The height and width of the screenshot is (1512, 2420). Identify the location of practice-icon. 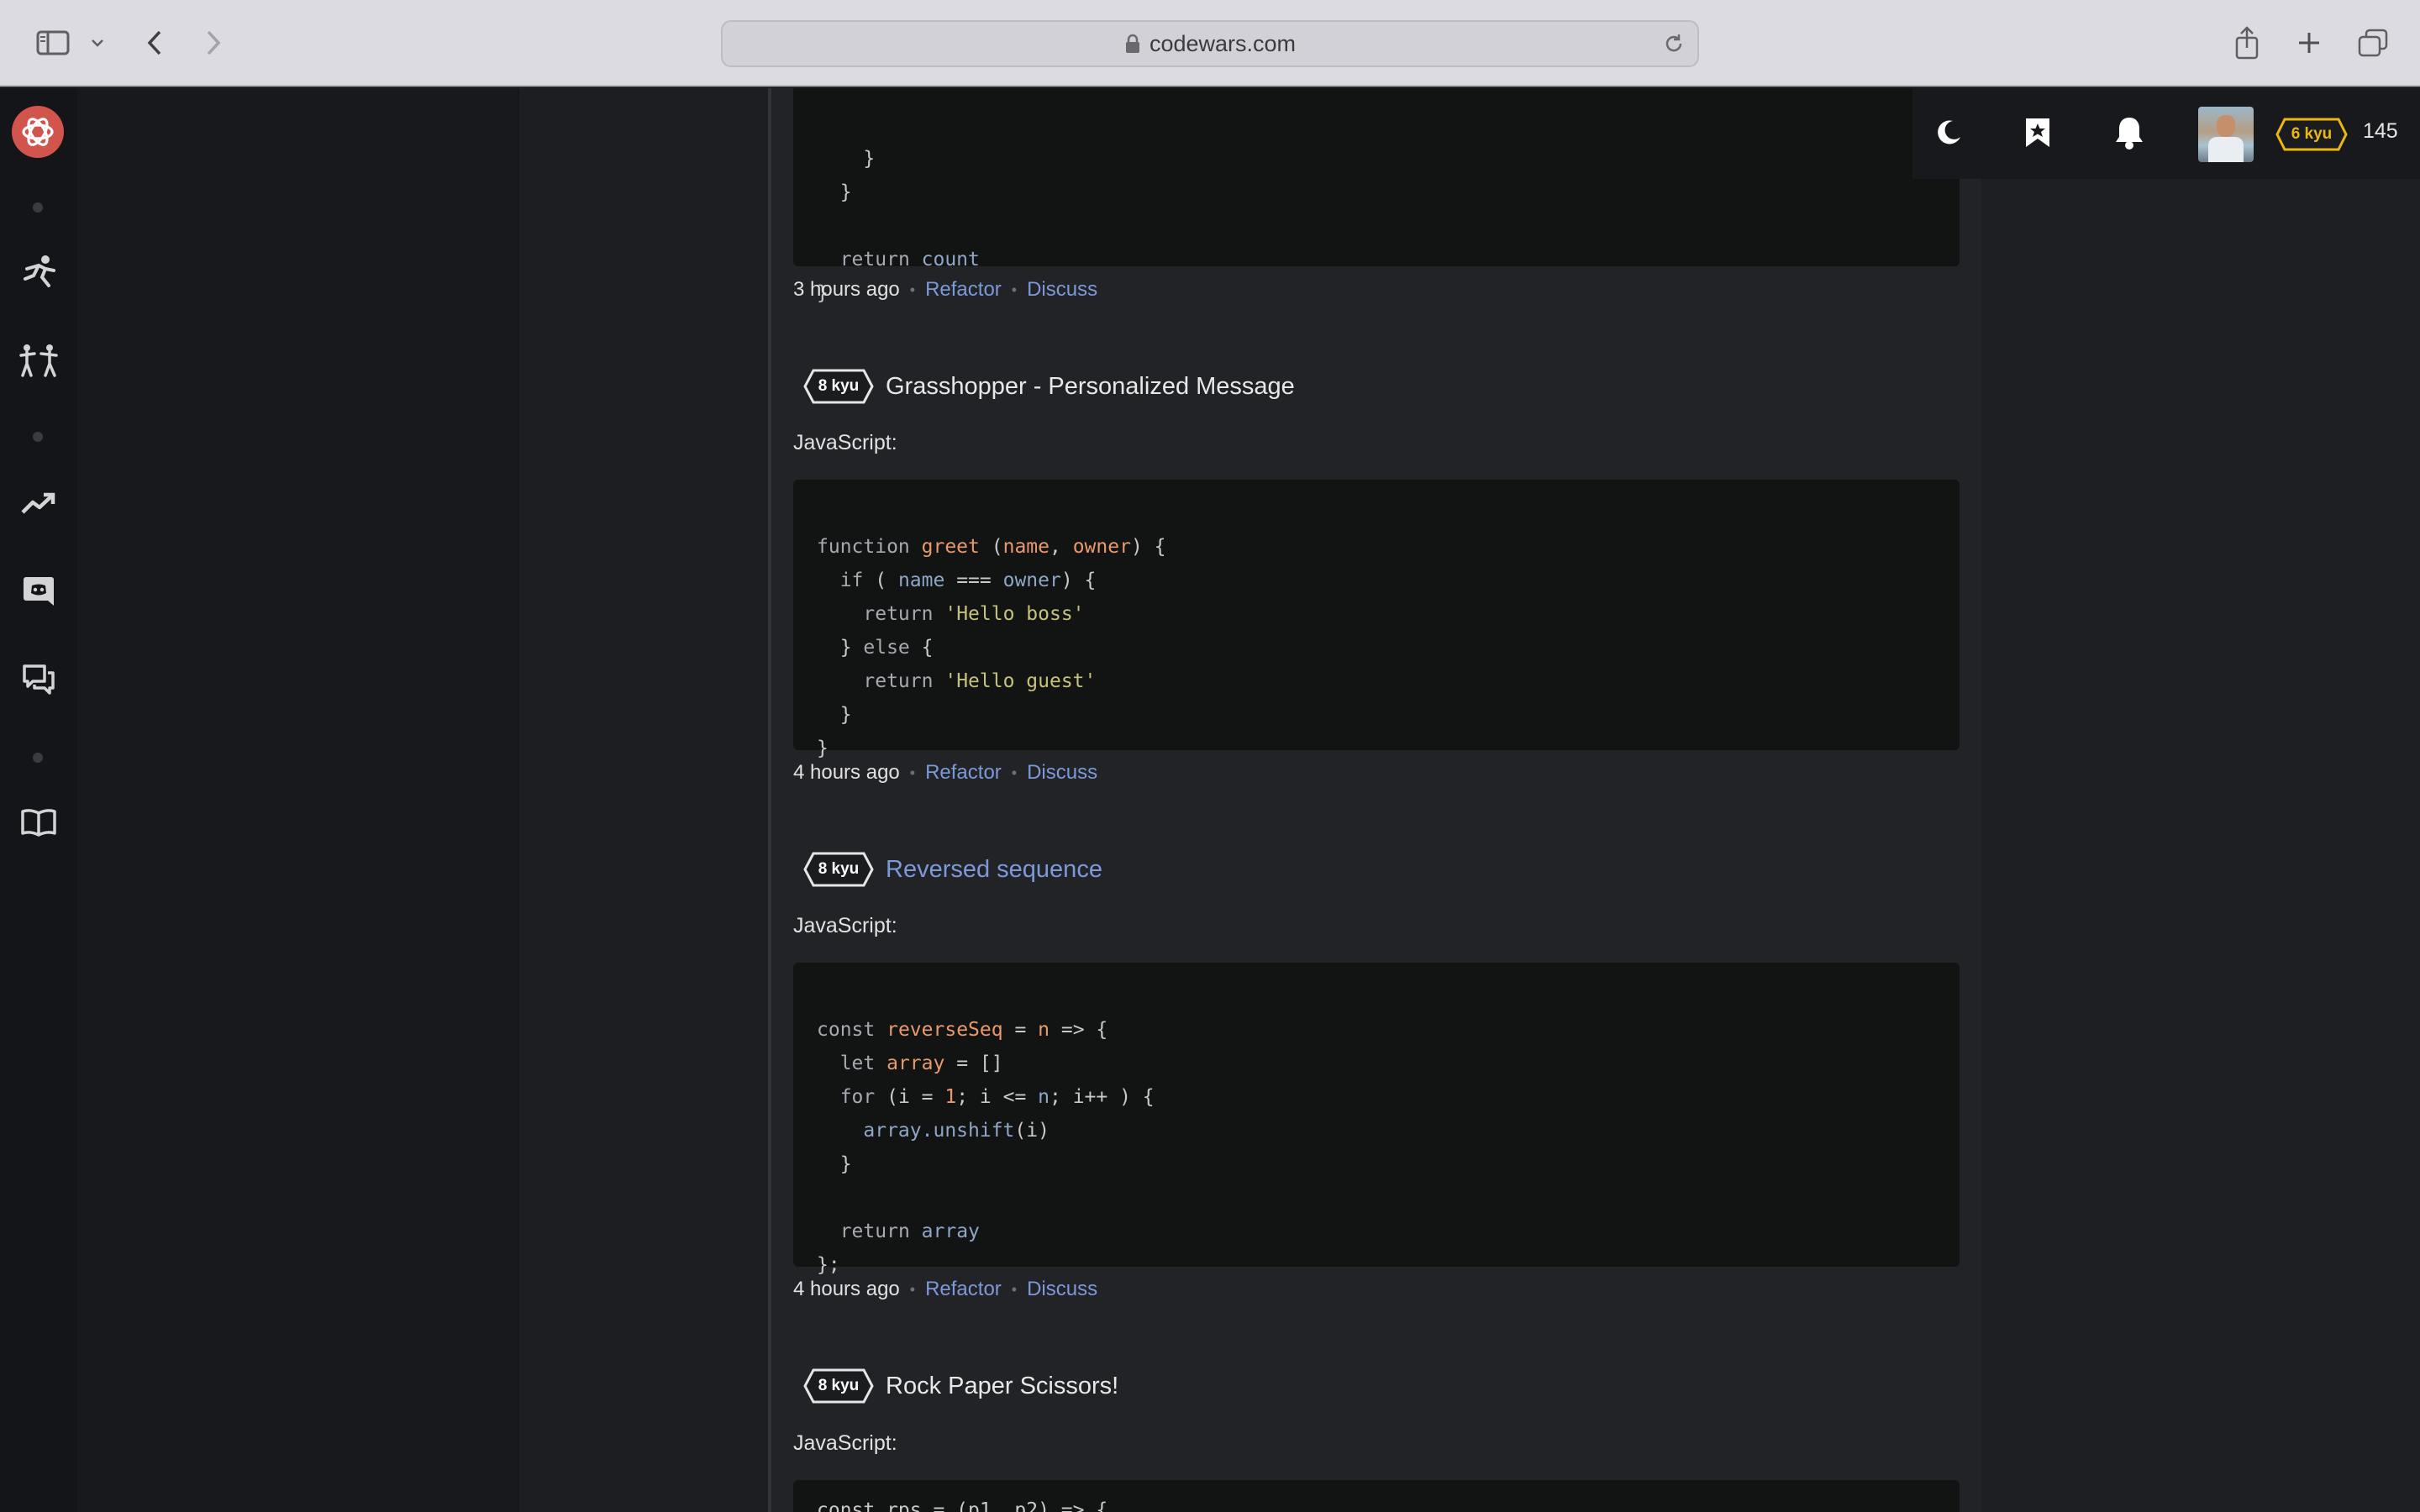
(38, 360).